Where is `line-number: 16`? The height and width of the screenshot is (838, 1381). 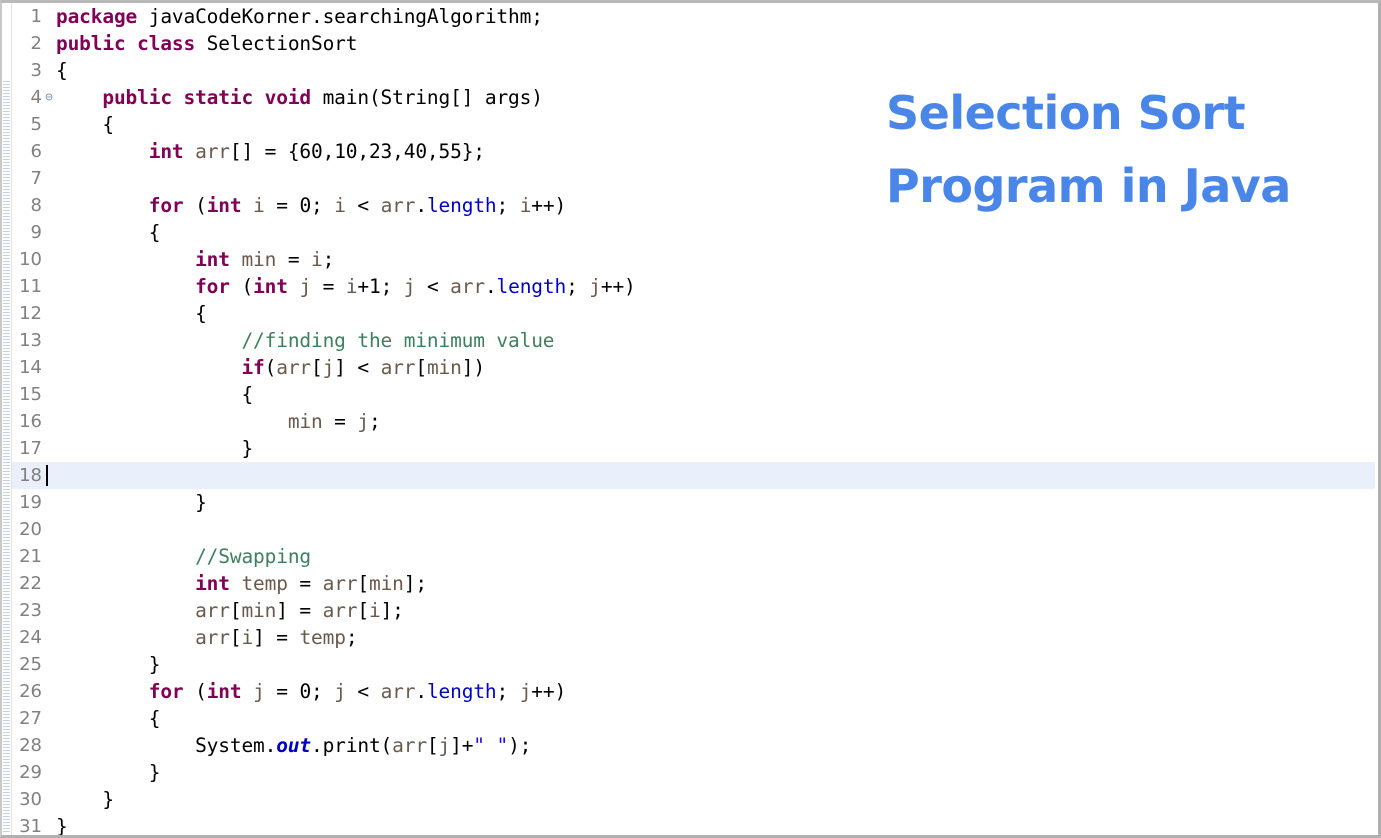
line-number: 16 is located at coordinates (30, 421).